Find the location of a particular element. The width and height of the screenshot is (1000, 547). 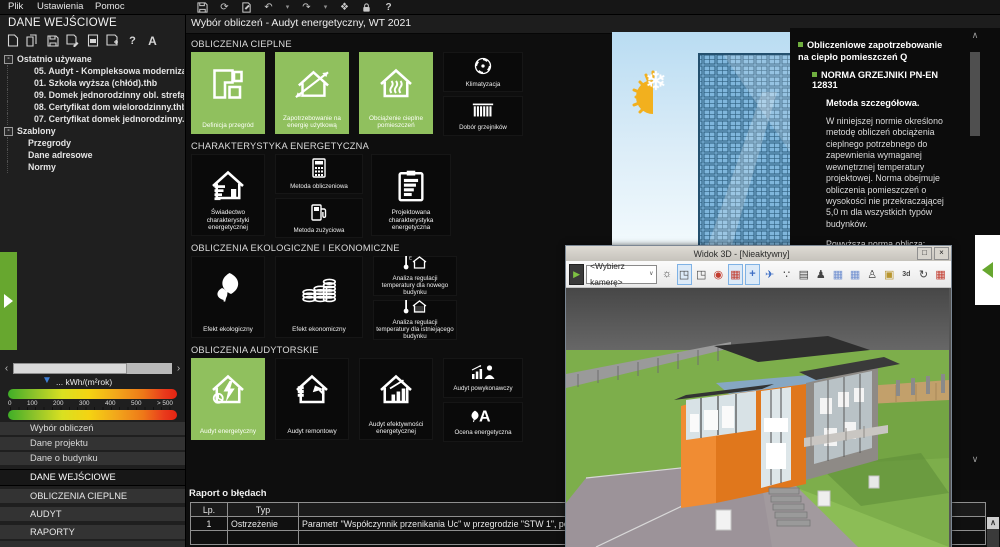

tree-item: 07. Certyfikat domek jednorodzinny.thb is located at coordinates (95, 119).